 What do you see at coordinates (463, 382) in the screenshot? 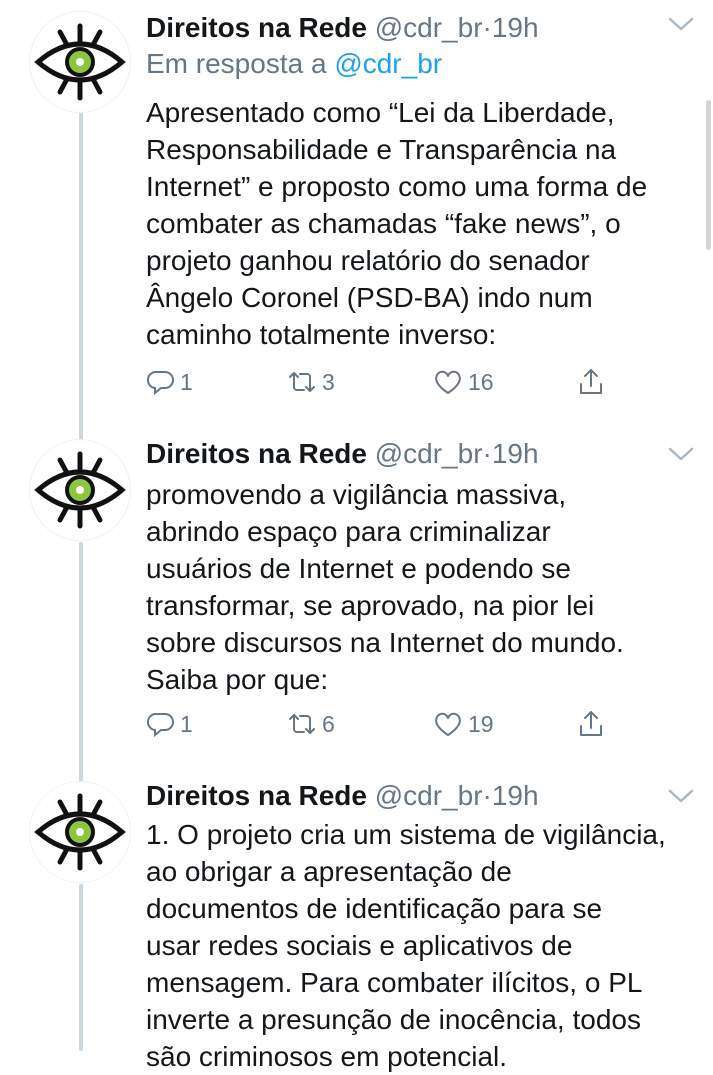
I see `like-button: 16` at bounding box center [463, 382].